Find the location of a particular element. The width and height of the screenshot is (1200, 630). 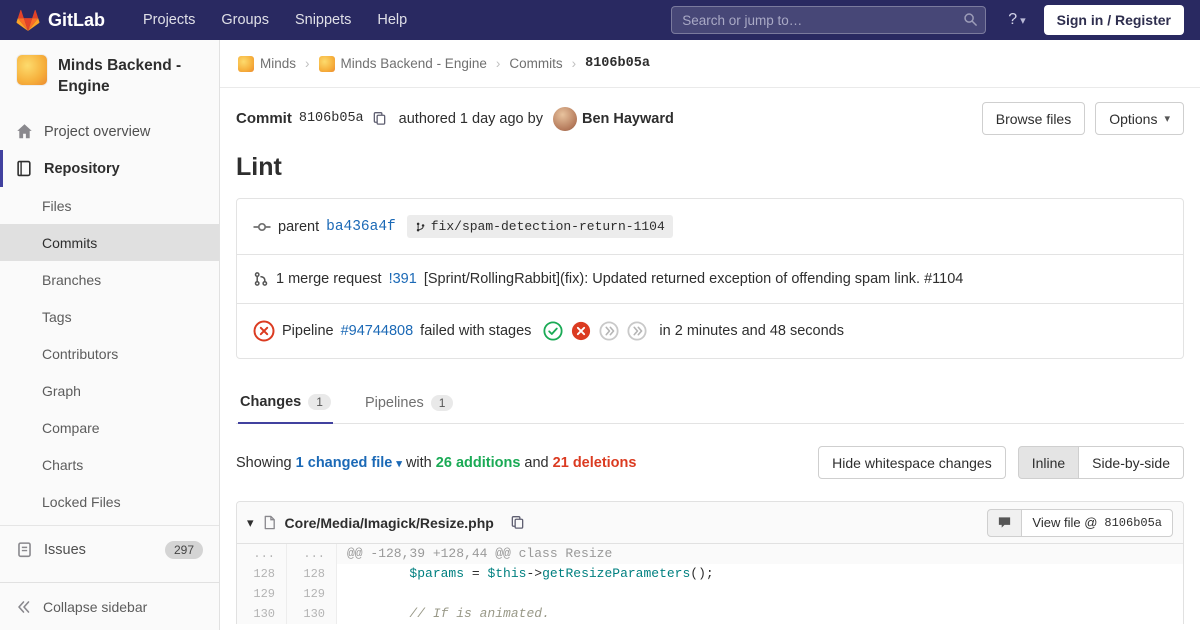

commit-tabs: Changes 1 Pipelines 1 is located at coordinates (710, 403).